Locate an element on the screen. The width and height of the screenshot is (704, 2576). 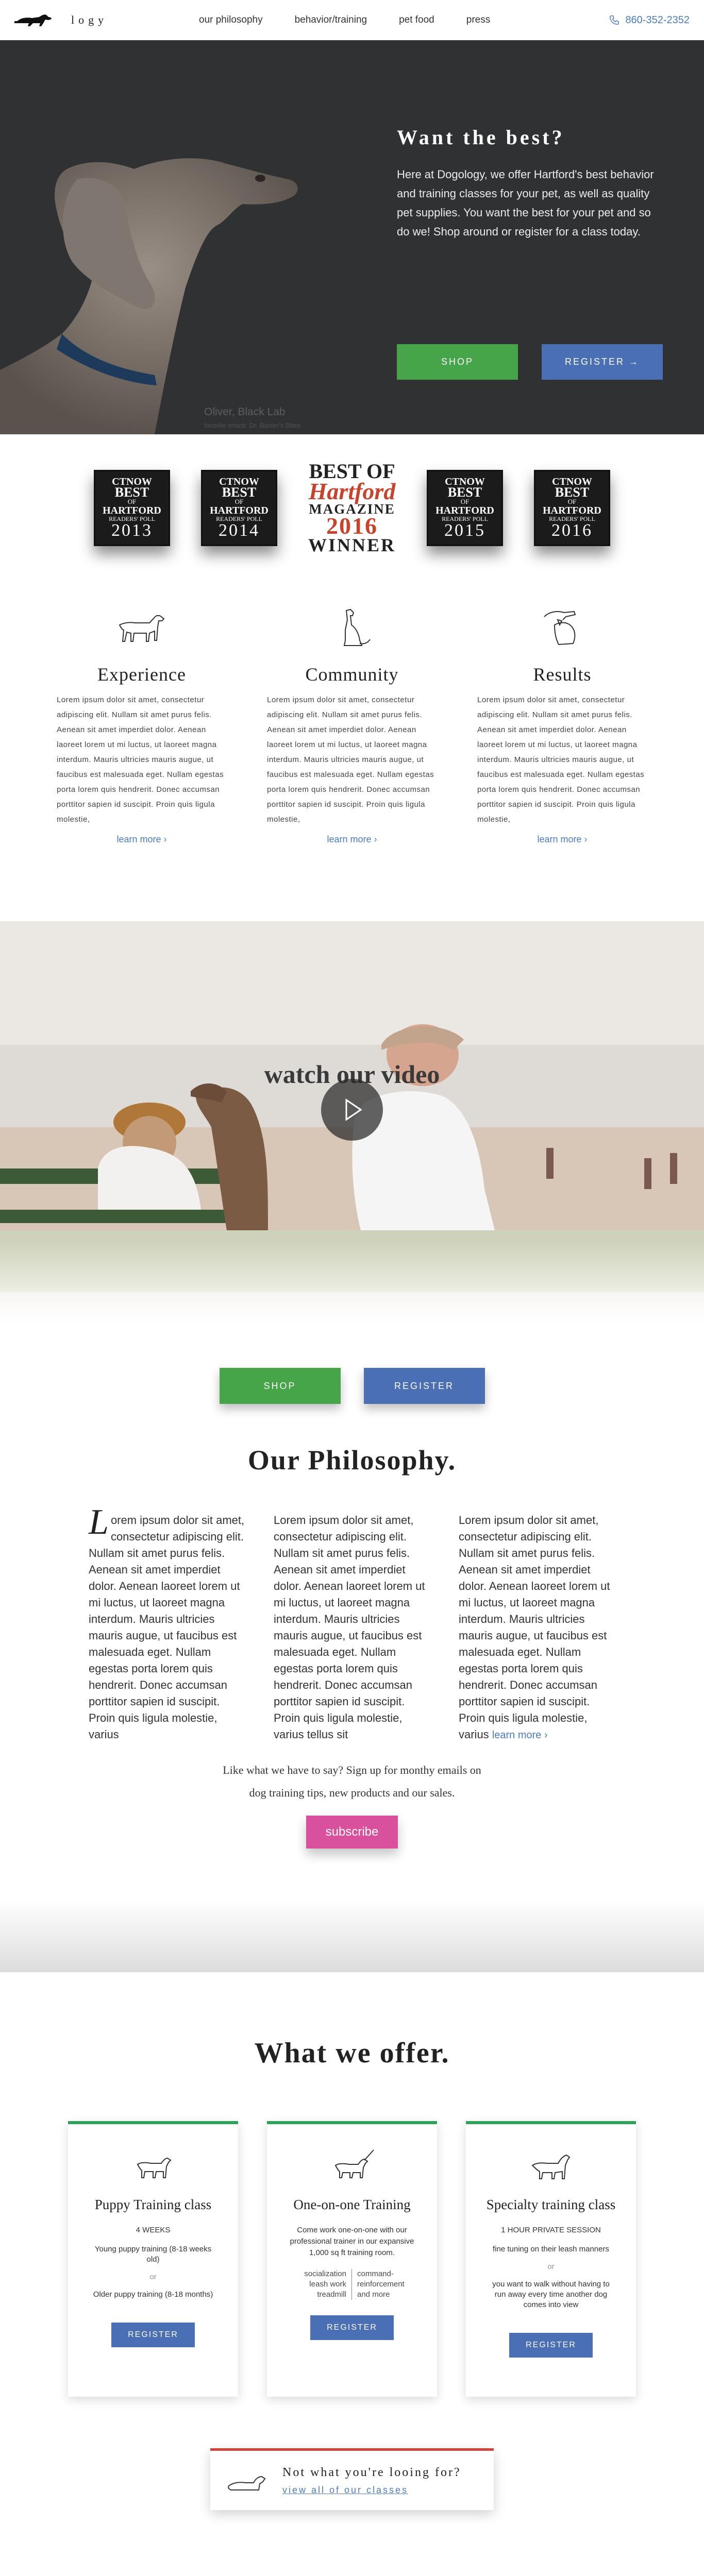
hero-actions: SHOP REGISTER → is located at coordinates (530, 362).